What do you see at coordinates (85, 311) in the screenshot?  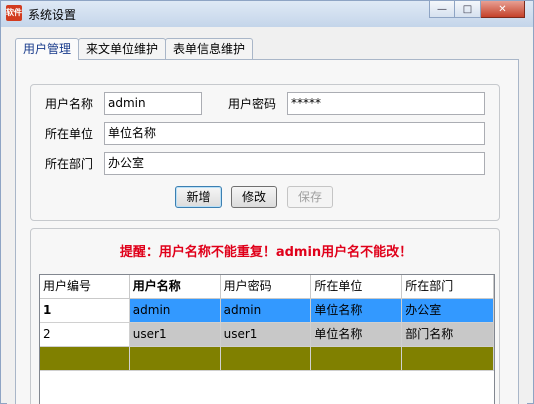 I see `table-cell-id: 1` at bounding box center [85, 311].